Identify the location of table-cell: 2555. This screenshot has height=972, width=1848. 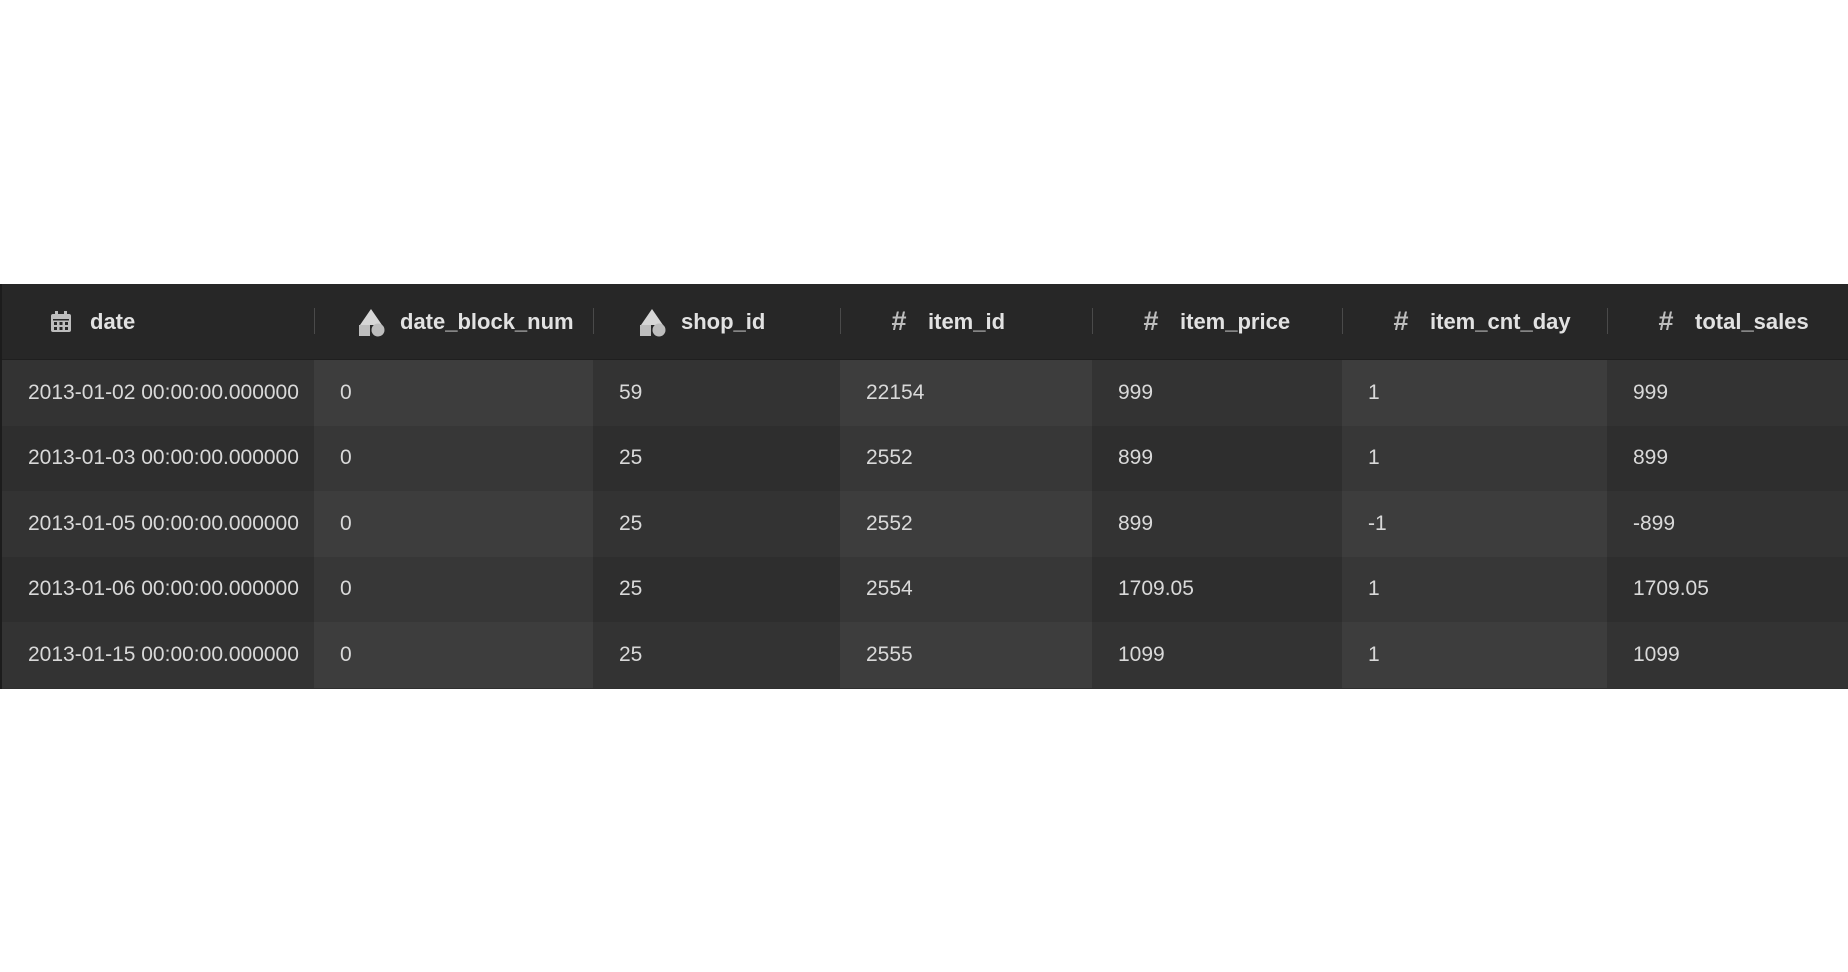
(966, 655).